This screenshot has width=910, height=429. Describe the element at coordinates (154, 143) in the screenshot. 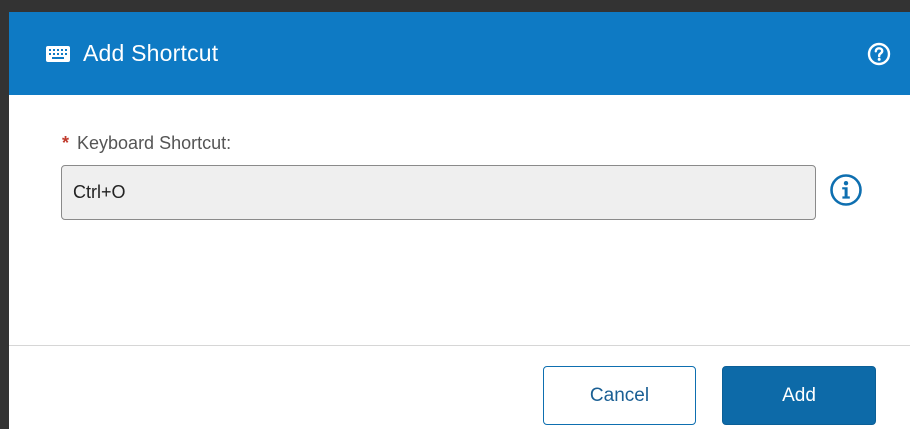

I see `keyboard-shortcut-label-text: Keyboard Shortcut:` at that location.